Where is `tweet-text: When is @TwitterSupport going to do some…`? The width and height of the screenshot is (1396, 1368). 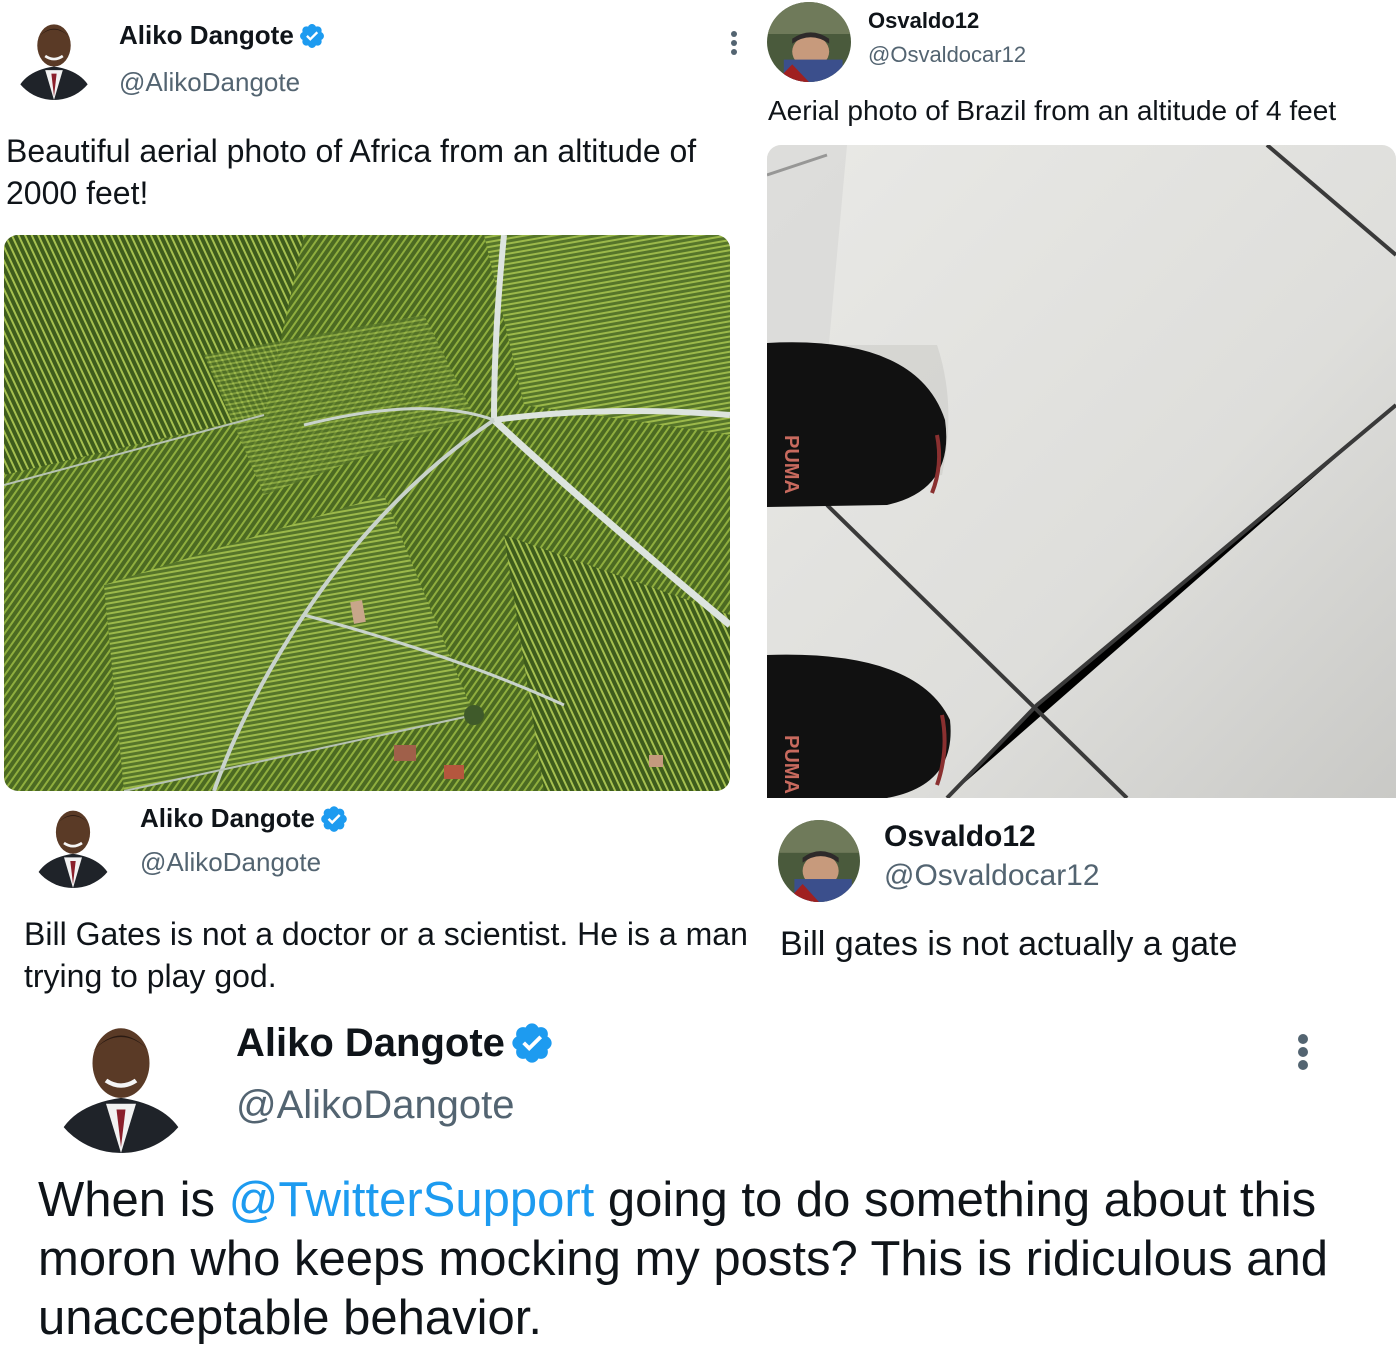 tweet-text: When is @TwitterSupport going to do some… is located at coordinates (708, 1259).